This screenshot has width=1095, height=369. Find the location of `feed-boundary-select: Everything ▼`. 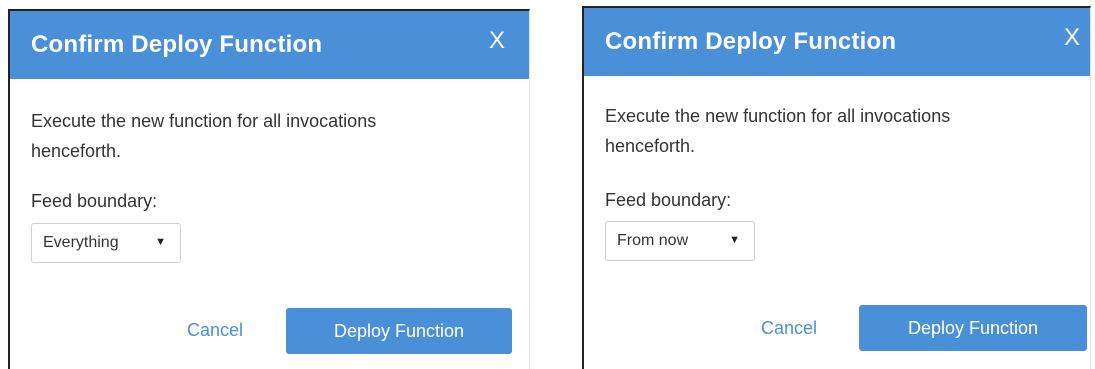

feed-boundary-select: Everything ▼ is located at coordinates (106, 243).